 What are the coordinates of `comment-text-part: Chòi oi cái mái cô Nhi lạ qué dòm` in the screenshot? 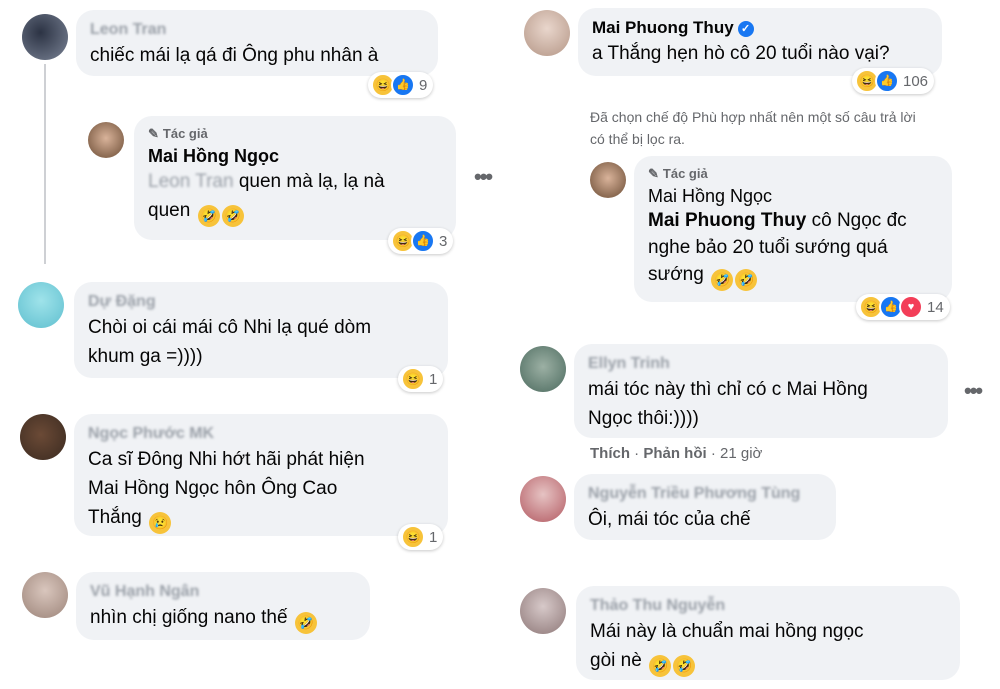 It's located at (230, 327).